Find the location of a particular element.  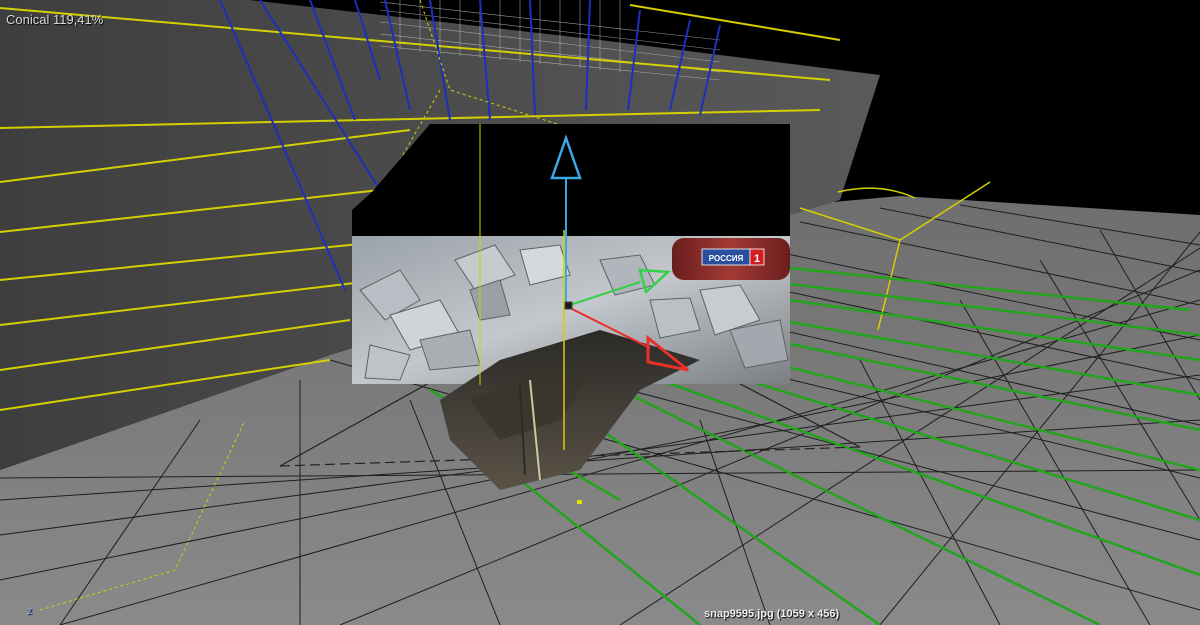

channel-logo-text: РОССИЯ is located at coordinates (726, 258).